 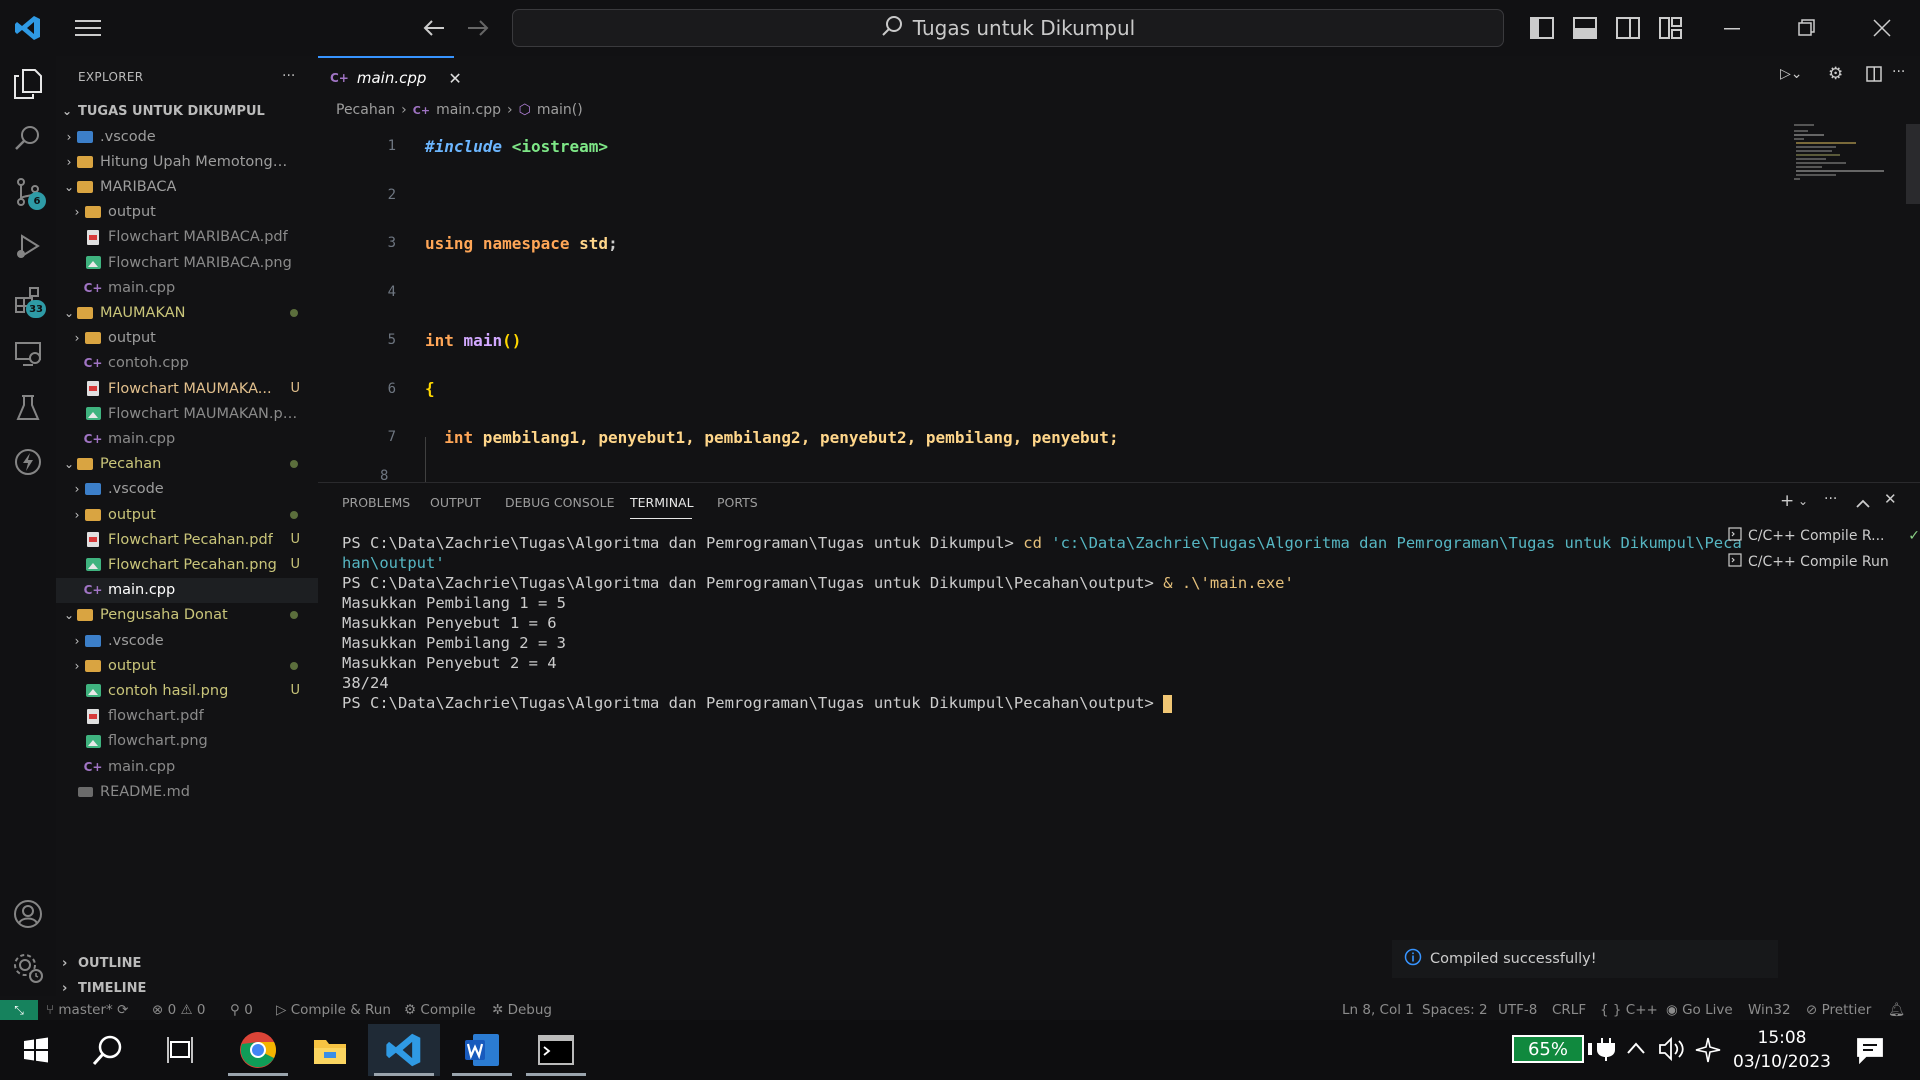 What do you see at coordinates (28, 84) in the screenshot?
I see `explorer-icon` at bounding box center [28, 84].